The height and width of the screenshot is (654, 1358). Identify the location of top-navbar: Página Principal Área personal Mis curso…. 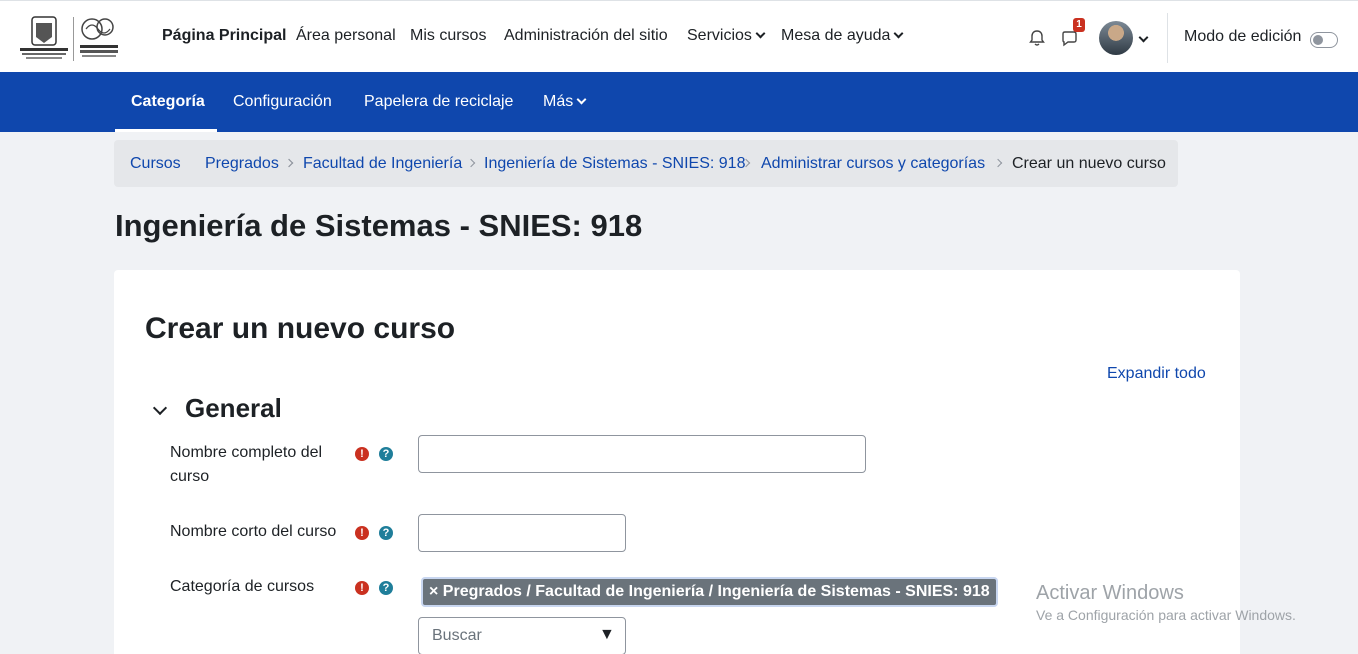
(679, 36).